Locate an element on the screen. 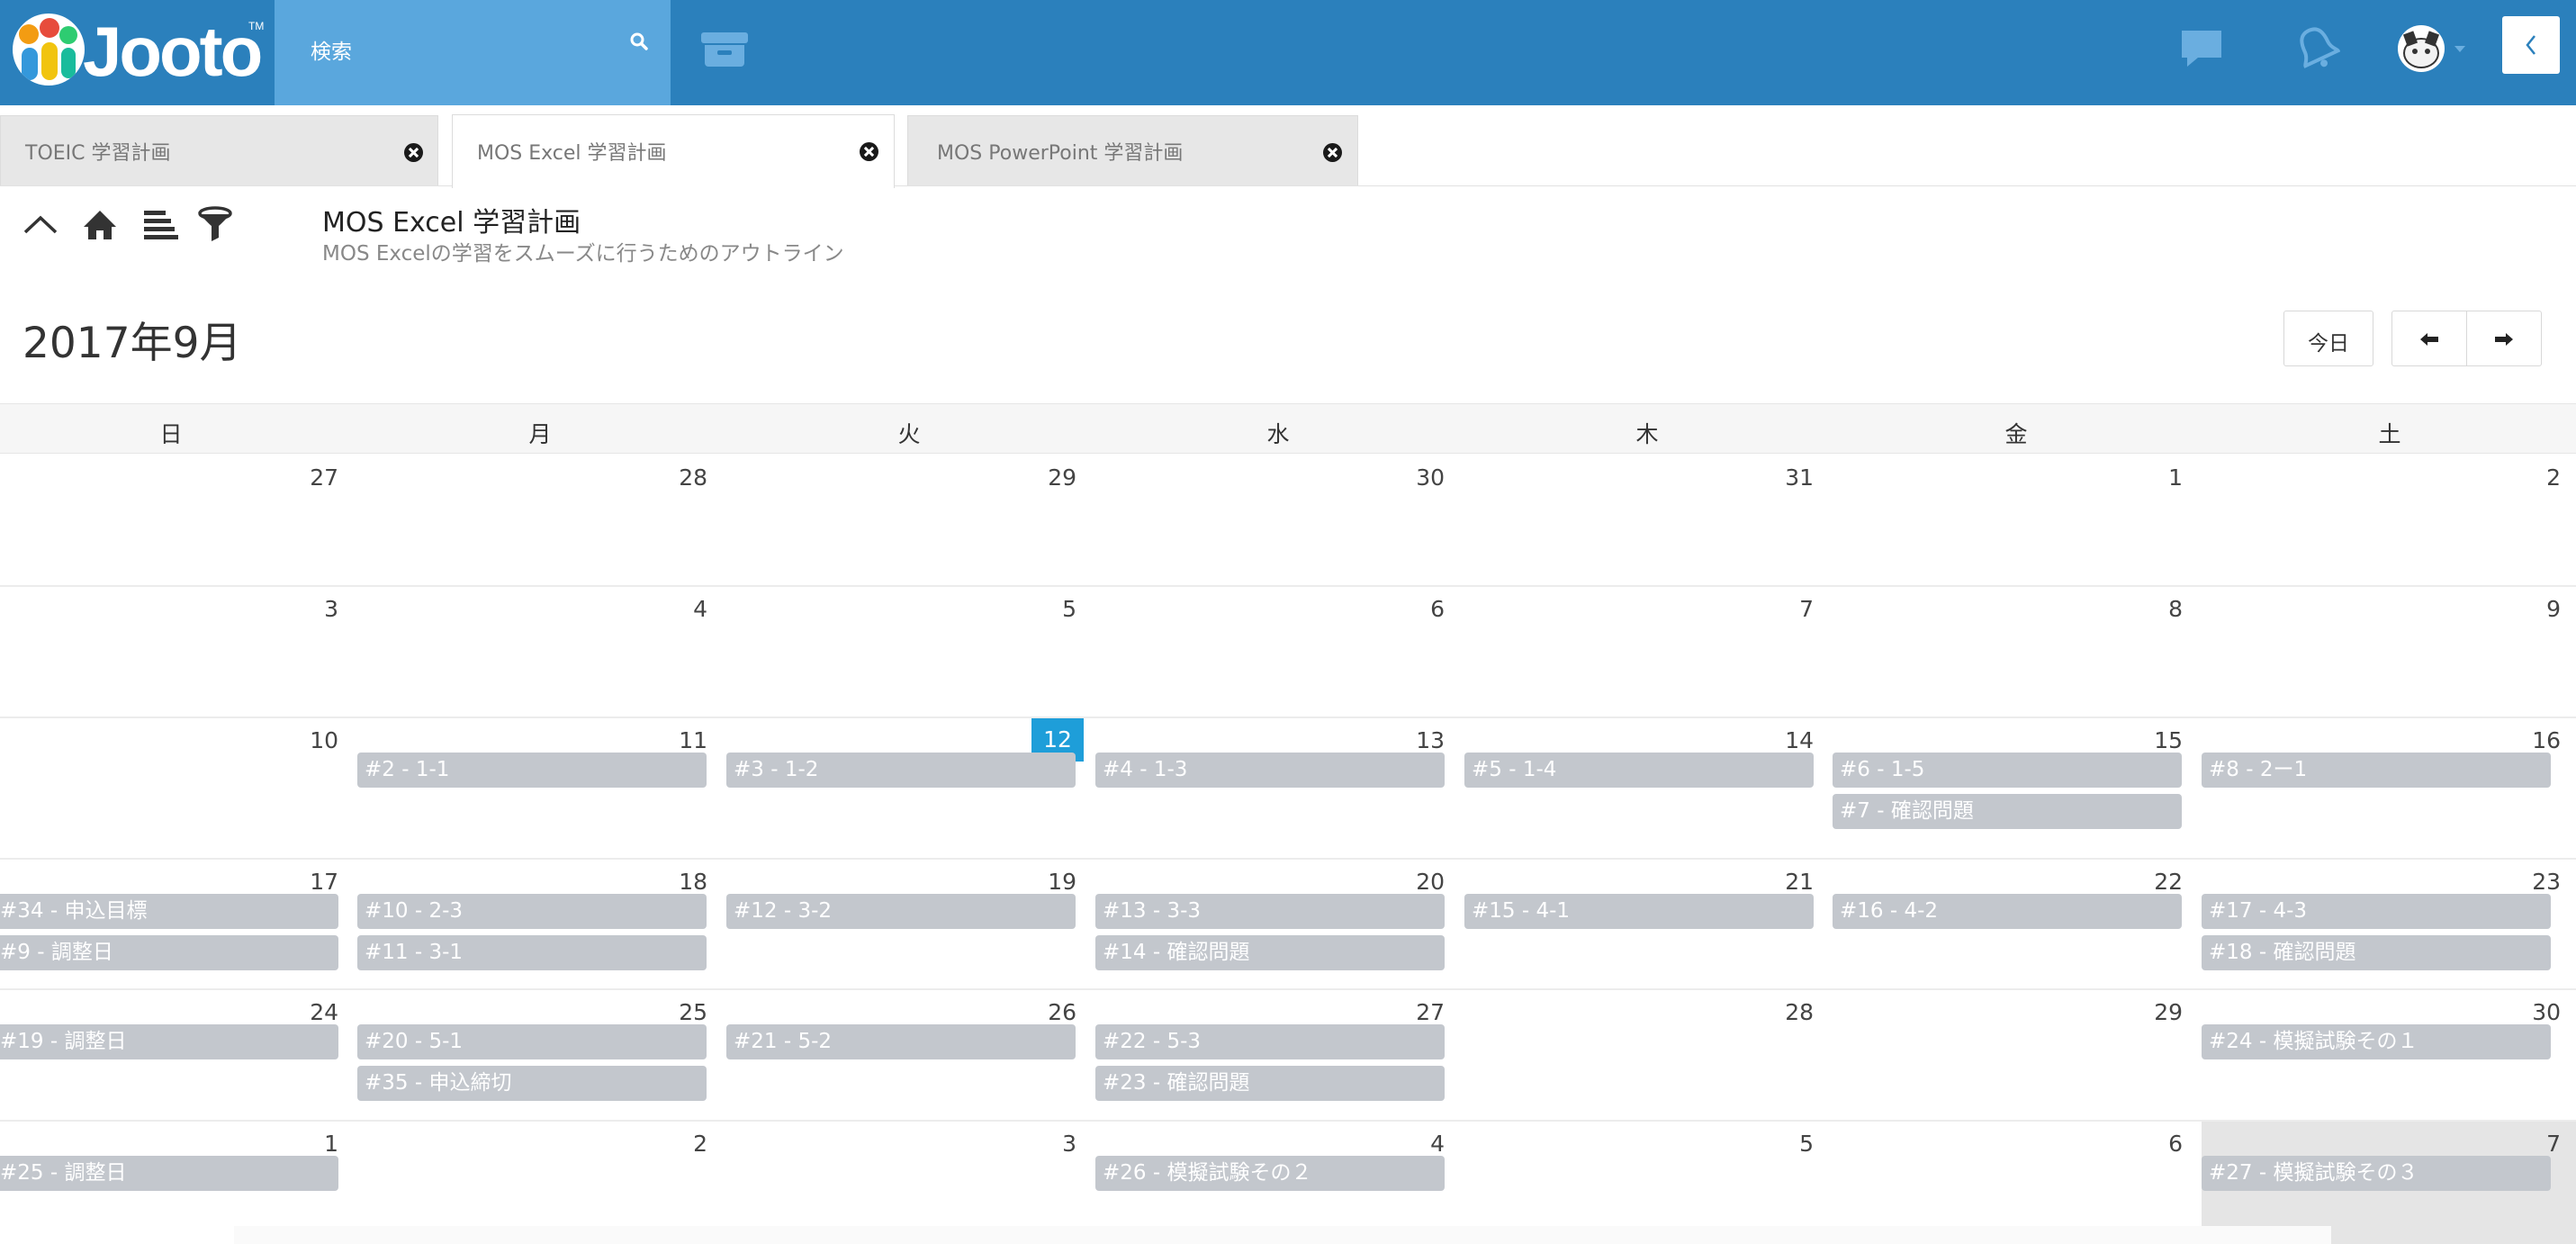 The height and width of the screenshot is (1244, 2576). weekday-fri: 金 is located at coordinates (2016, 434).